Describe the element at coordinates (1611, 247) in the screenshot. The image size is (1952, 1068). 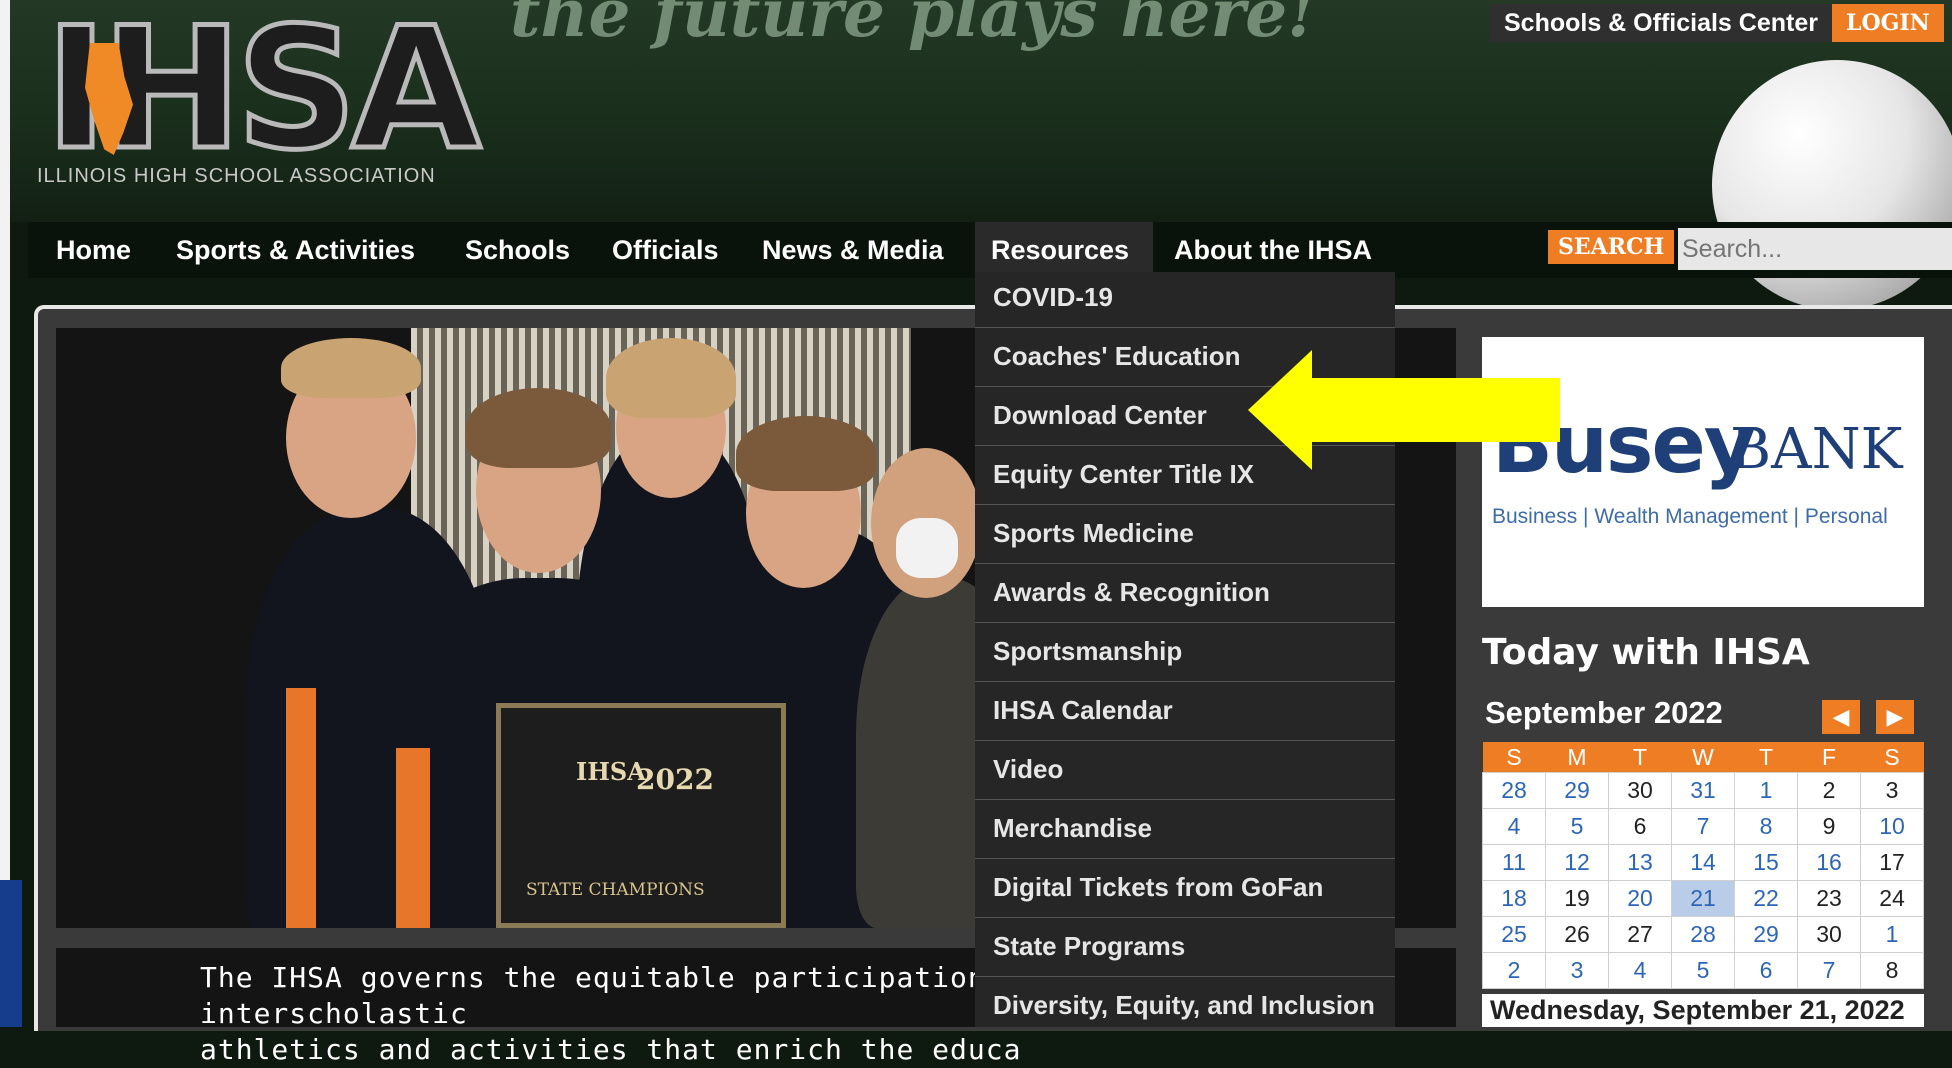
I see `search-button: SEARCH` at that location.